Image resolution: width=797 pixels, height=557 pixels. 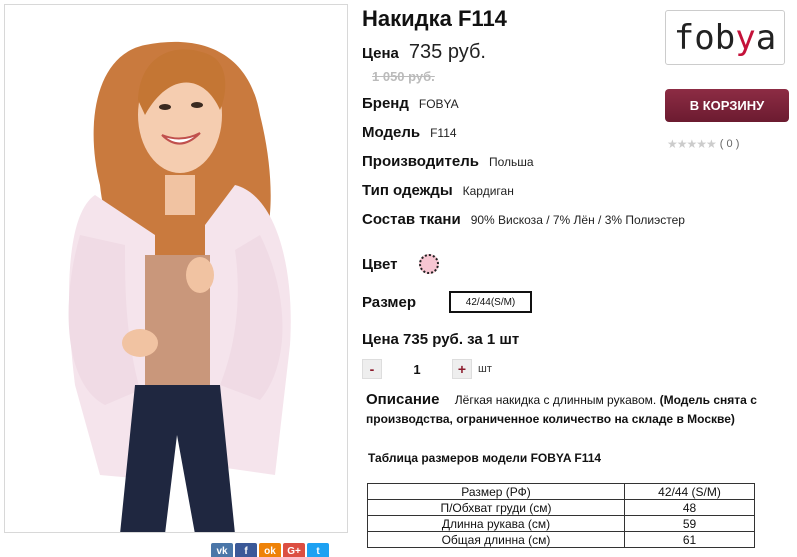 What do you see at coordinates (385, 103) in the screenshot?
I see `attr-label: Бренд` at bounding box center [385, 103].